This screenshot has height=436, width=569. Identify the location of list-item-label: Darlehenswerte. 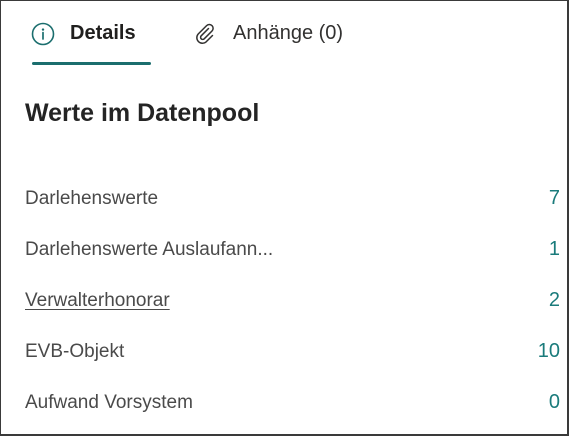
(92, 198).